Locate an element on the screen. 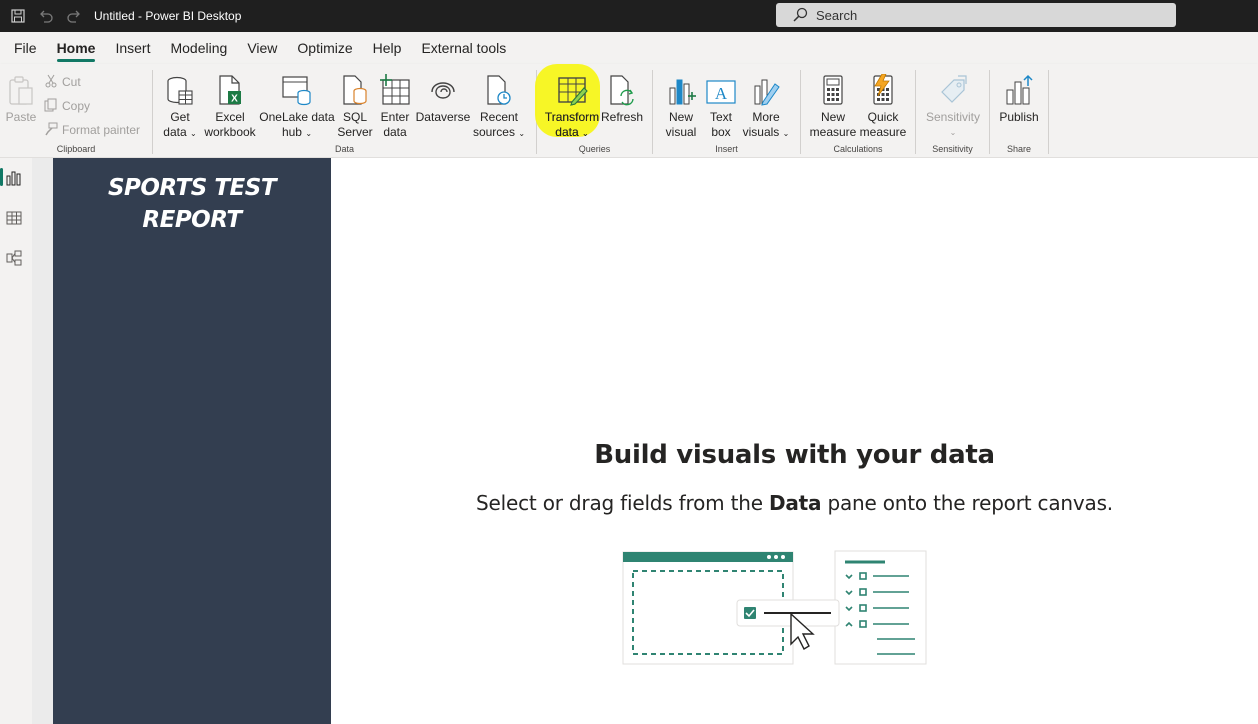 Image resolution: width=1258 pixels, height=724 pixels. quick-measure-label-1: Quick is located at coordinates (883, 117).